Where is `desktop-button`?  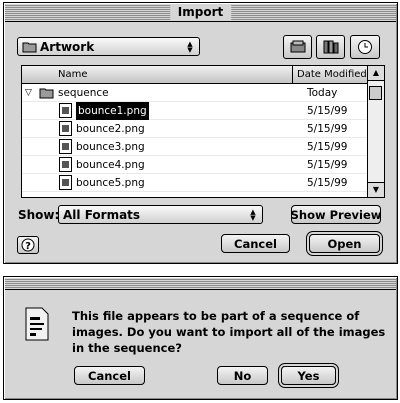 desktop-button is located at coordinates (297, 47).